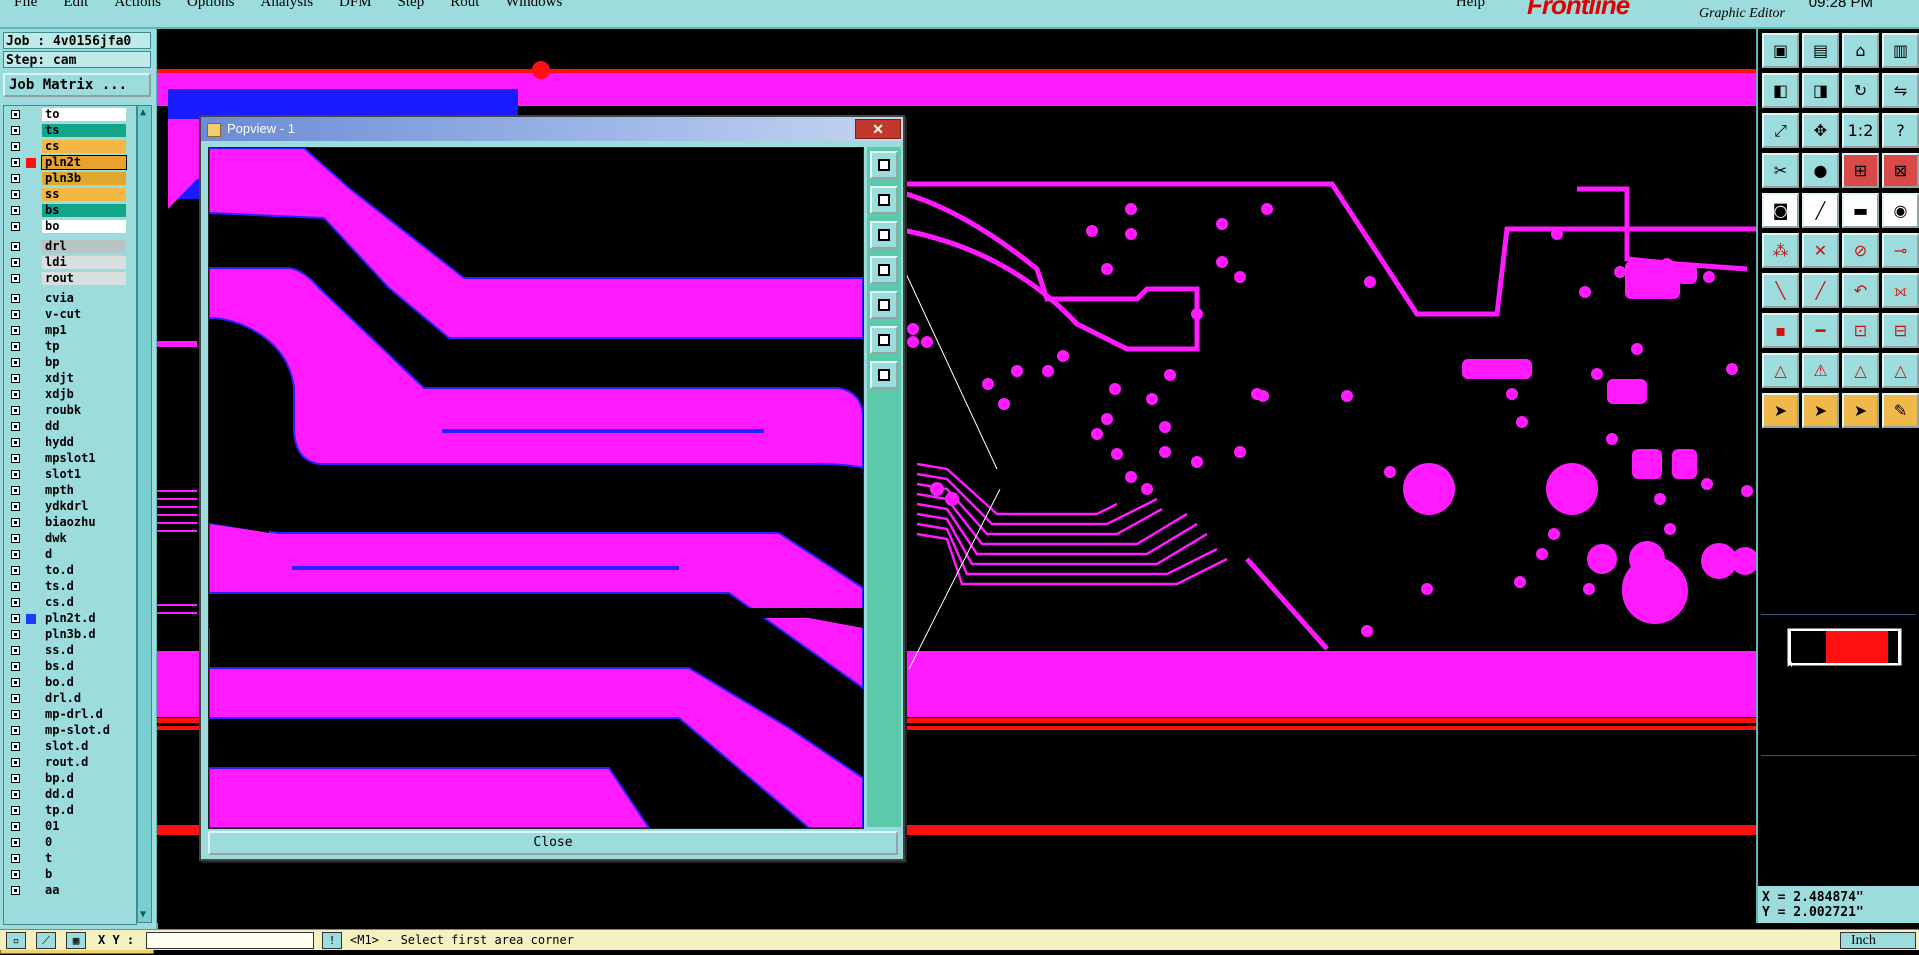 The image size is (1919, 955). Describe the element at coordinates (84, 298) in the screenshot. I see `layer-name: cvia` at that location.